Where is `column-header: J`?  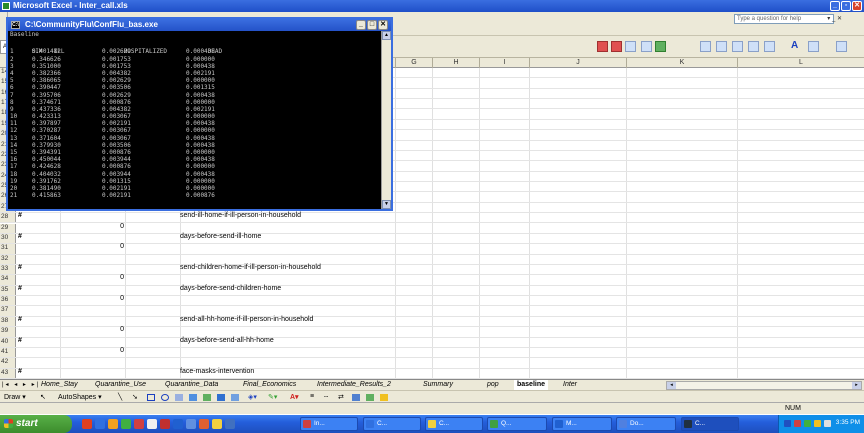
column-header: J is located at coordinates (577, 63).